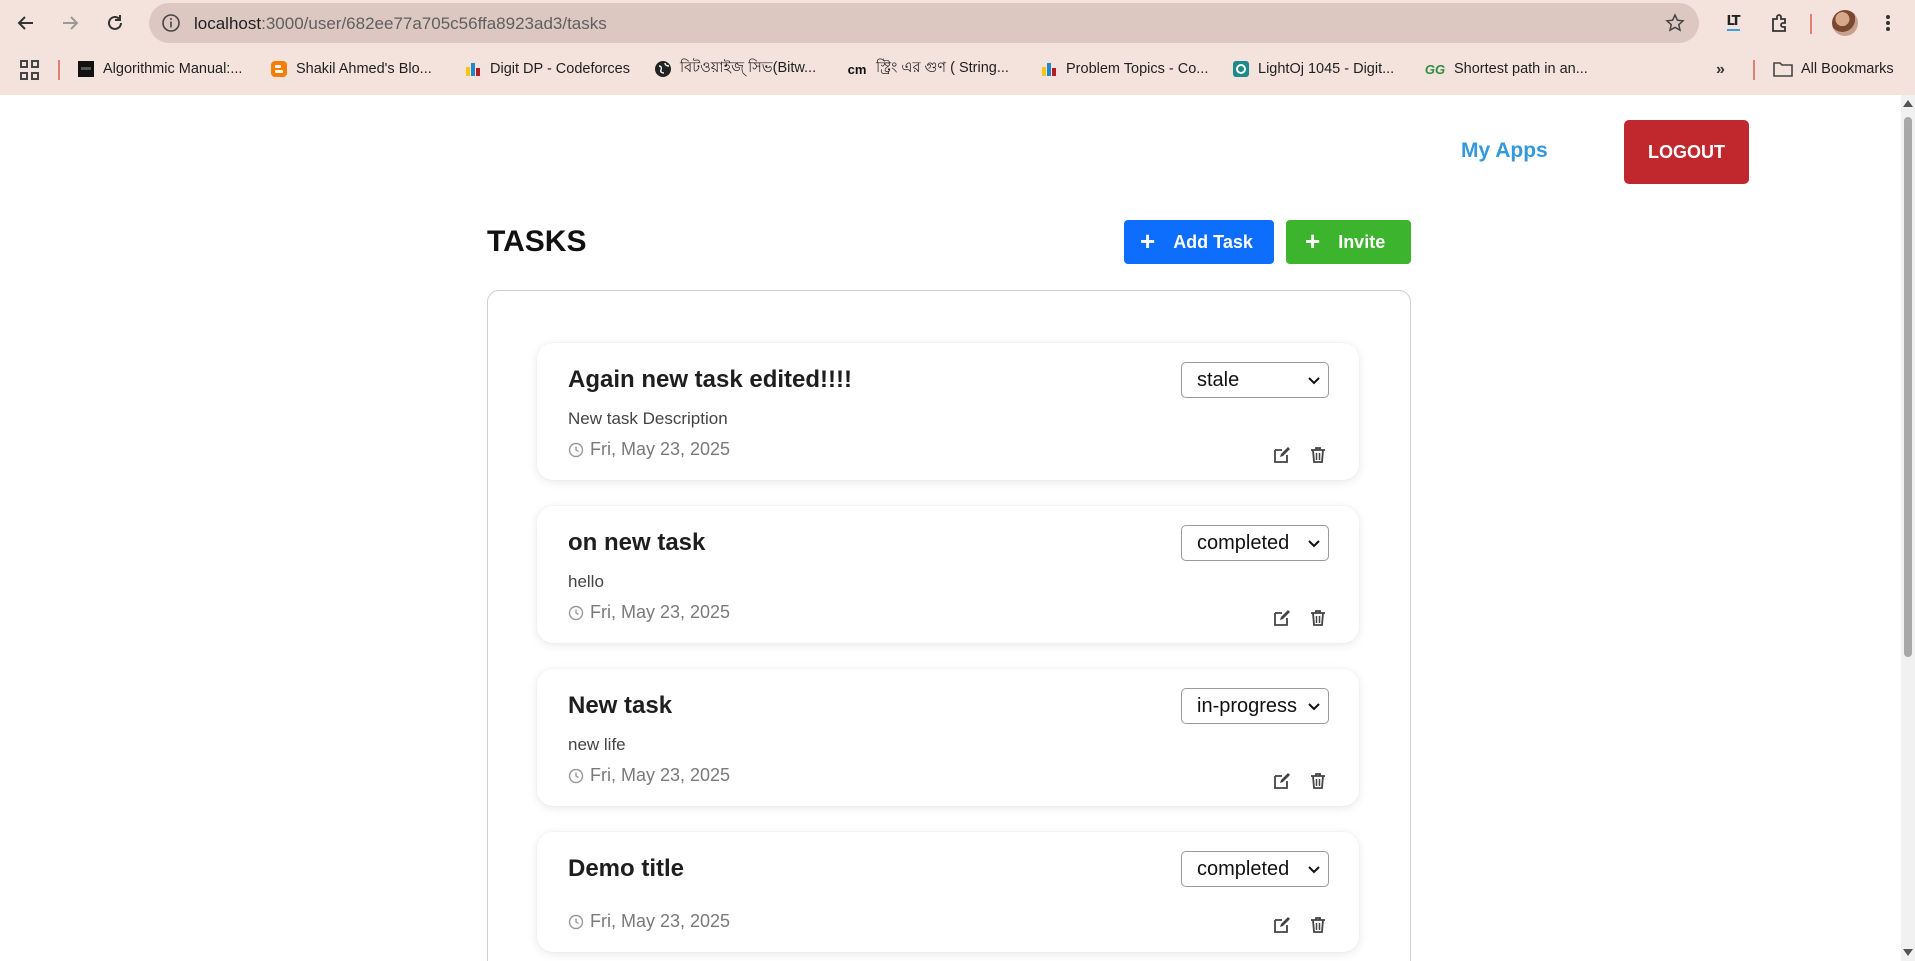 Image resolution: width=1915 pixels, height=961 pixels. Describe the element at coordinates (1241, 69) in the screenshot. I see `lightoj-icon` at that location.